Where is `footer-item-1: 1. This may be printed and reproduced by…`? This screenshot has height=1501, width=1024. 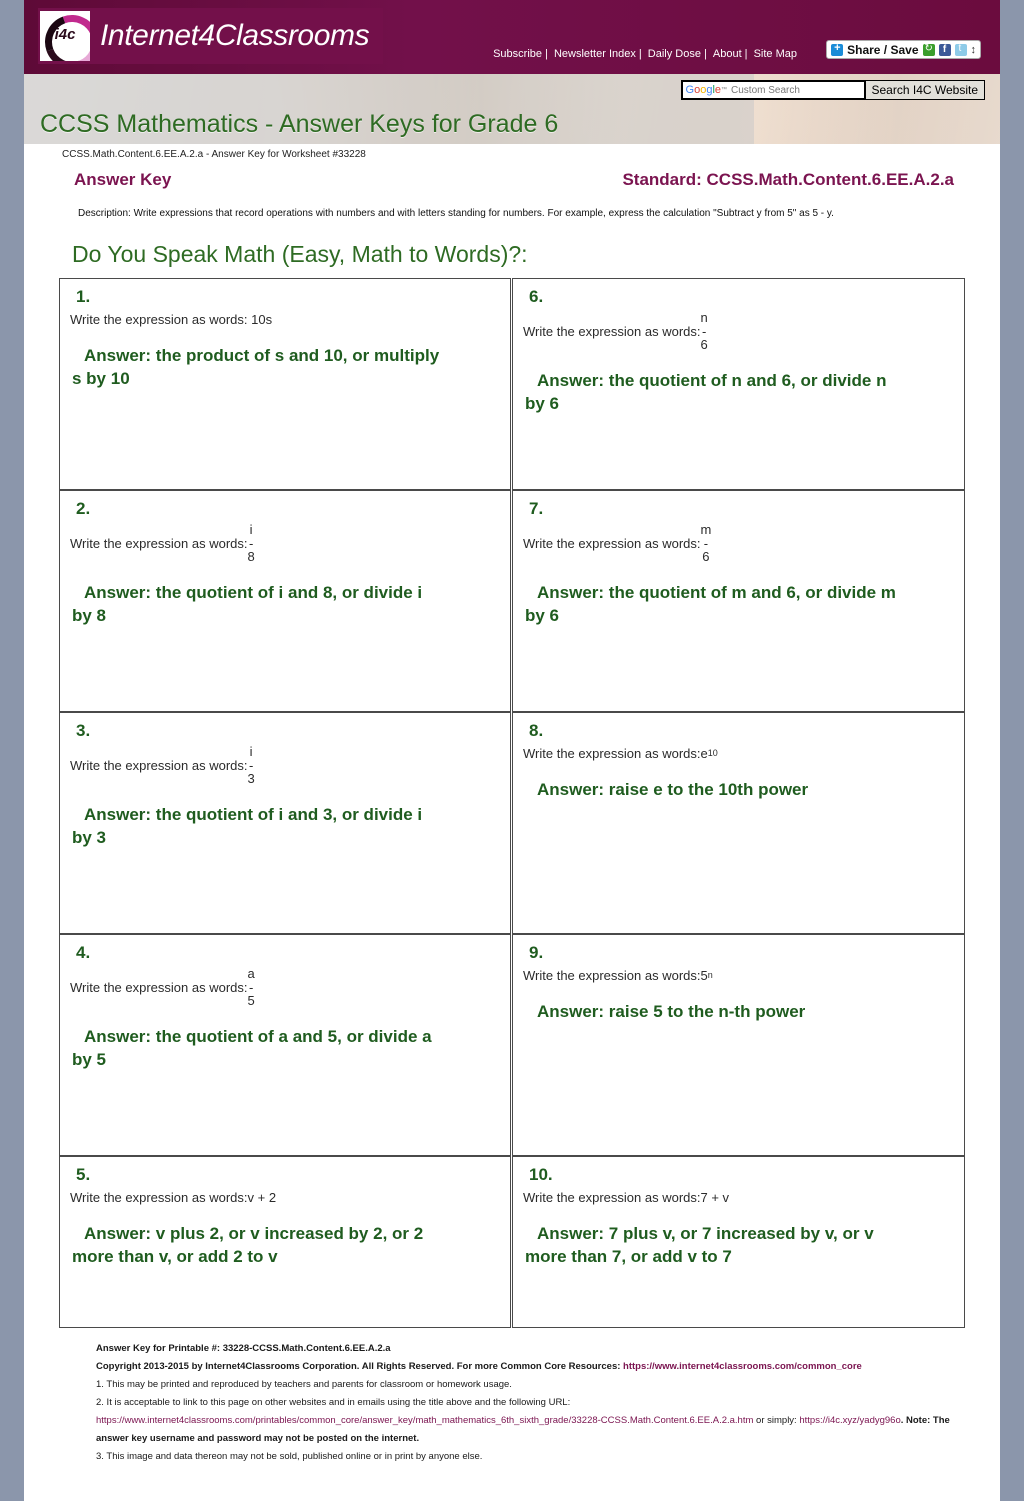 footer-item-1: 1. This may be printed and reproduced by… is located at coordinates (304, 1385).